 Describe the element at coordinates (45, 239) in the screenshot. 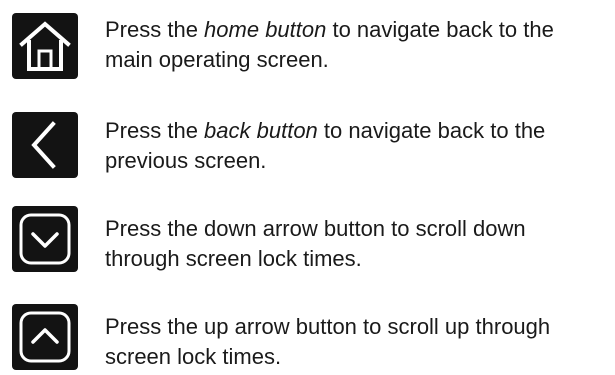

I see `down-arrow-icon` at that location.